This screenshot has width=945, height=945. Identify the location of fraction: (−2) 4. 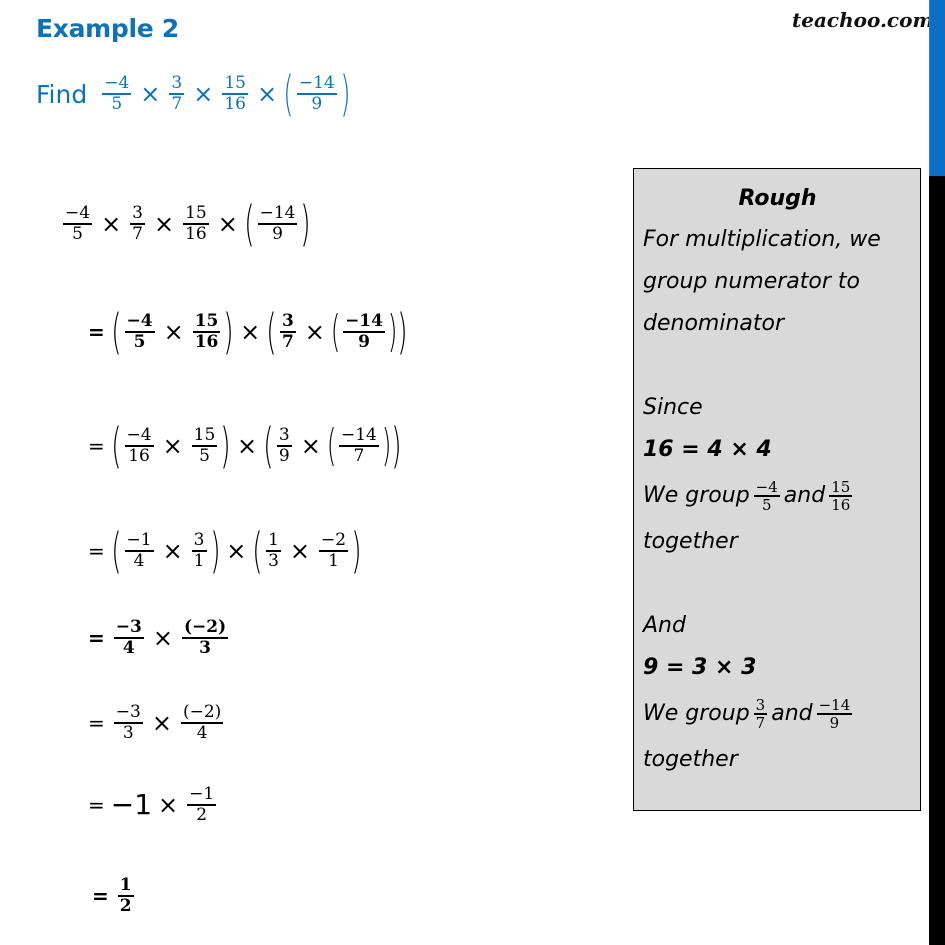
(202, 722).